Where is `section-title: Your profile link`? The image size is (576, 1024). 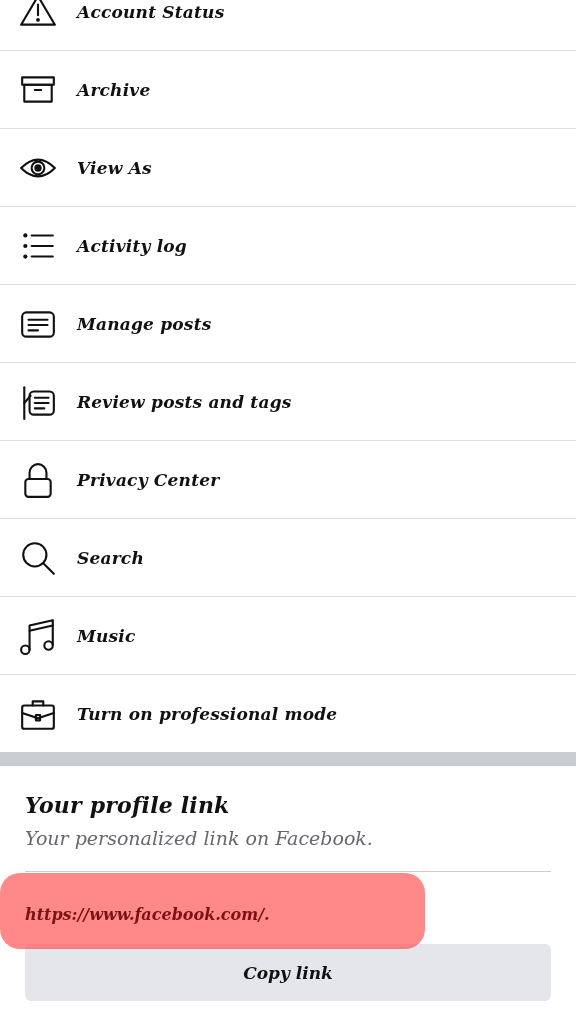 section-title: Your profile link is located at coordinates (128, 805).